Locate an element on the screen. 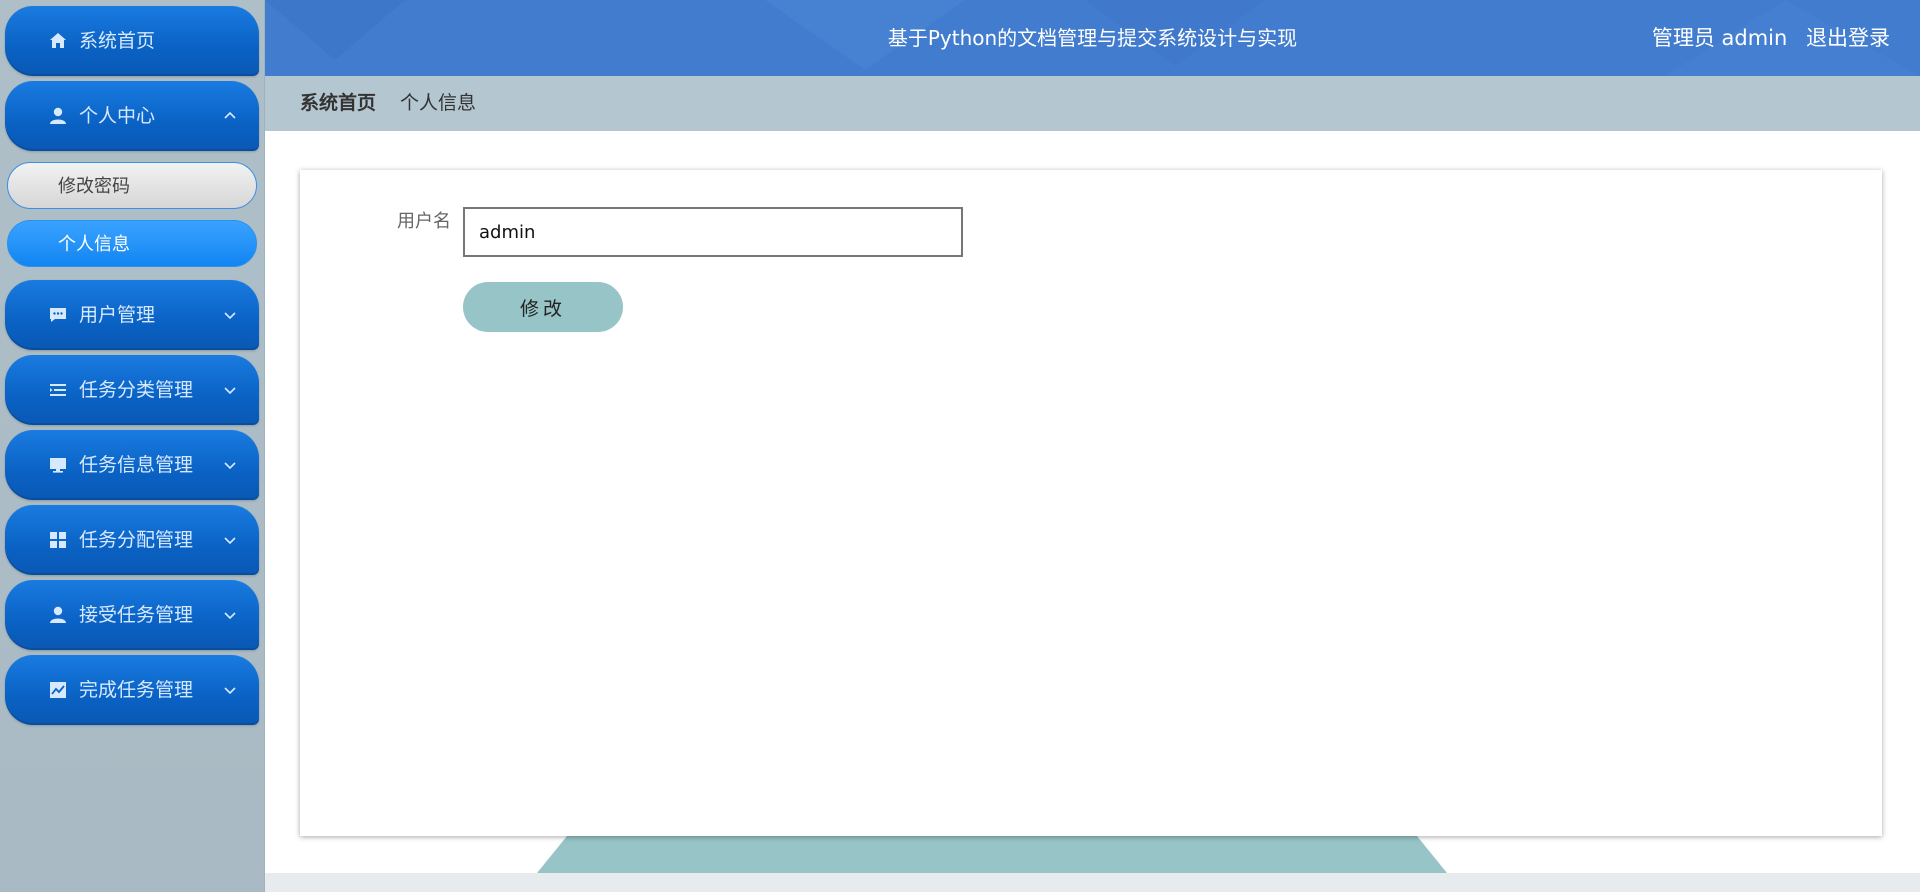 The height and width of the screenshot is (892, 1920). sidebar-item-accept-task: 接受任务管理 is located at coordinates (132, 615).